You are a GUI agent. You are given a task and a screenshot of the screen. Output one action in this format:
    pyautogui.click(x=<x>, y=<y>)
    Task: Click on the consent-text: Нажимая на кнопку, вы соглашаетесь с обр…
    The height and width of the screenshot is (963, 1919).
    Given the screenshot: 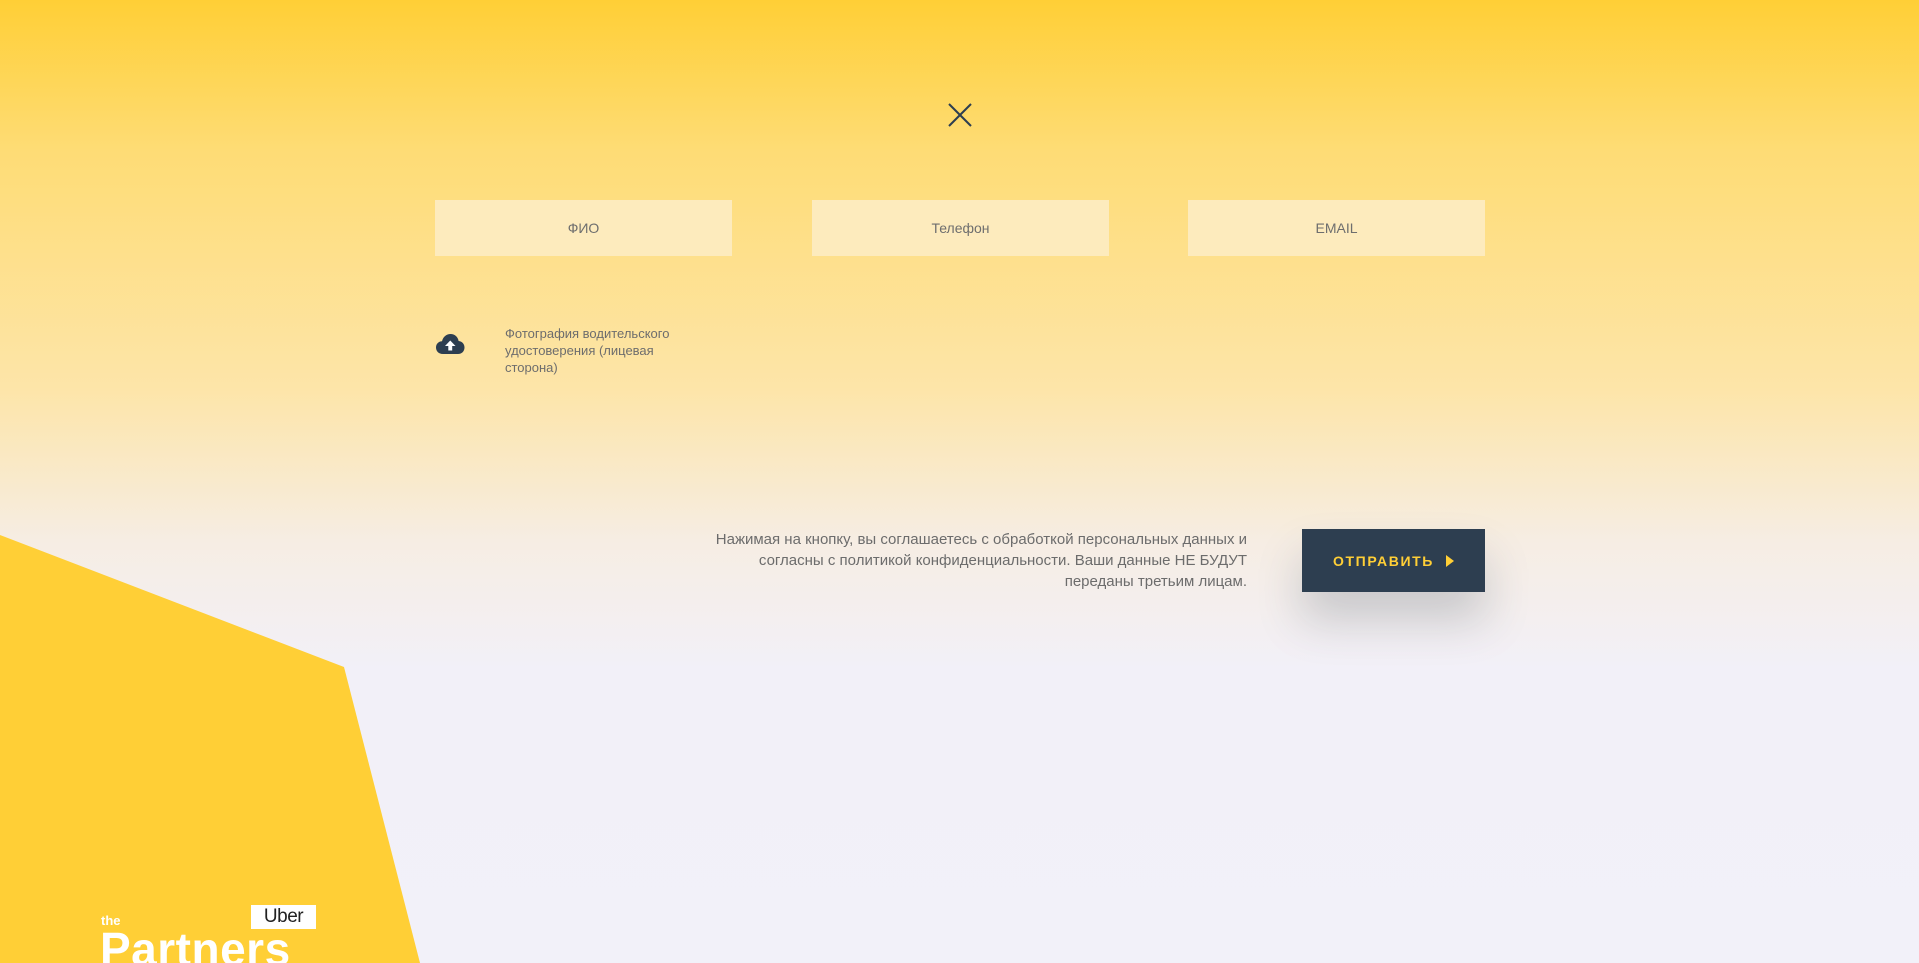 What is the action you would take?
    pyautogui.click(x=981, y=560)
    